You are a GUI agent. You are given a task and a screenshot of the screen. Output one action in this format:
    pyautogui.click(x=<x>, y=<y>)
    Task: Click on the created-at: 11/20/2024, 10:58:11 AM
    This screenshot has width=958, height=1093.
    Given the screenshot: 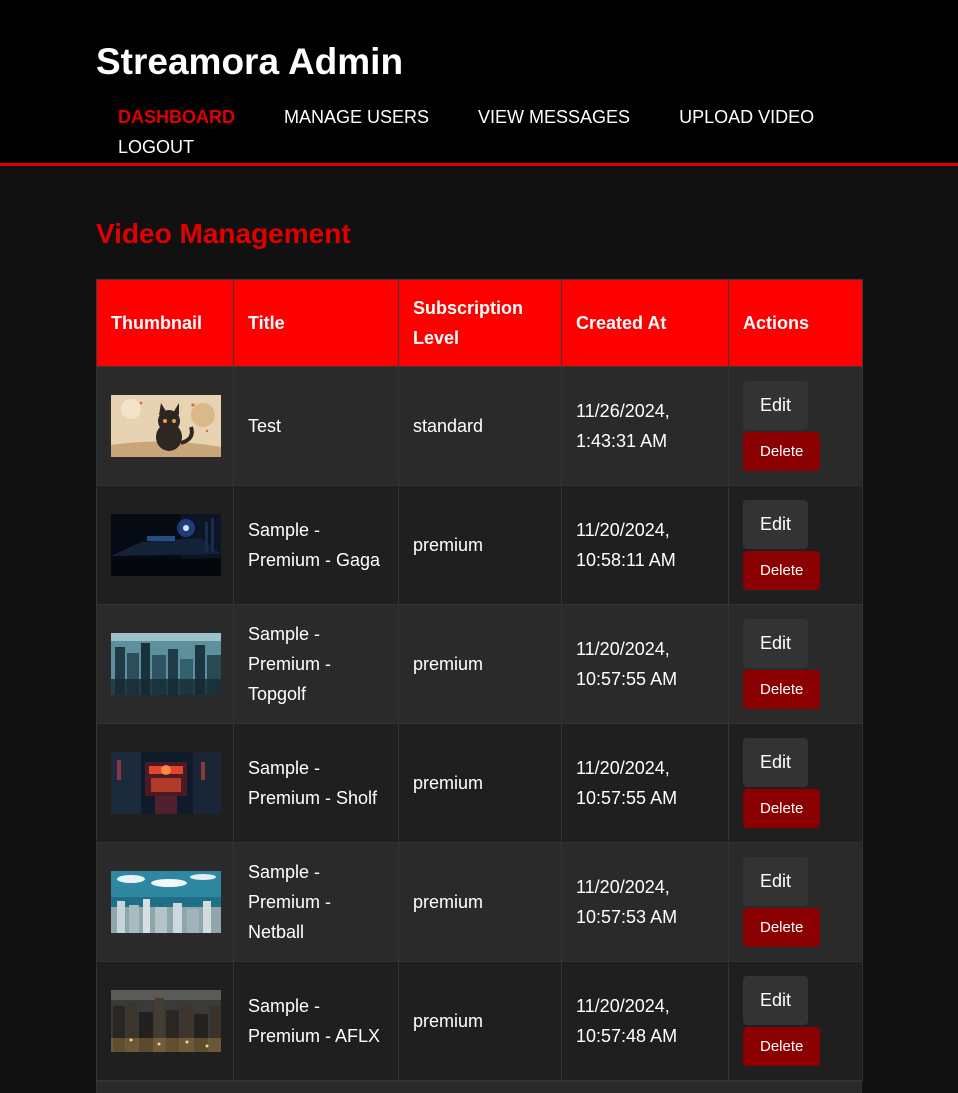 What is the action you would take?
    pyautogui.click(x=645, y=545)
    